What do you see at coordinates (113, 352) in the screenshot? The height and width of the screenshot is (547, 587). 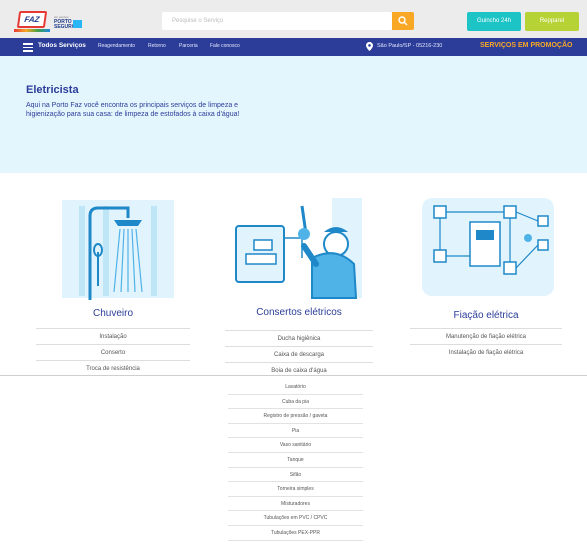 I see `service-link: Conserto` at bounding box center [113, 352].